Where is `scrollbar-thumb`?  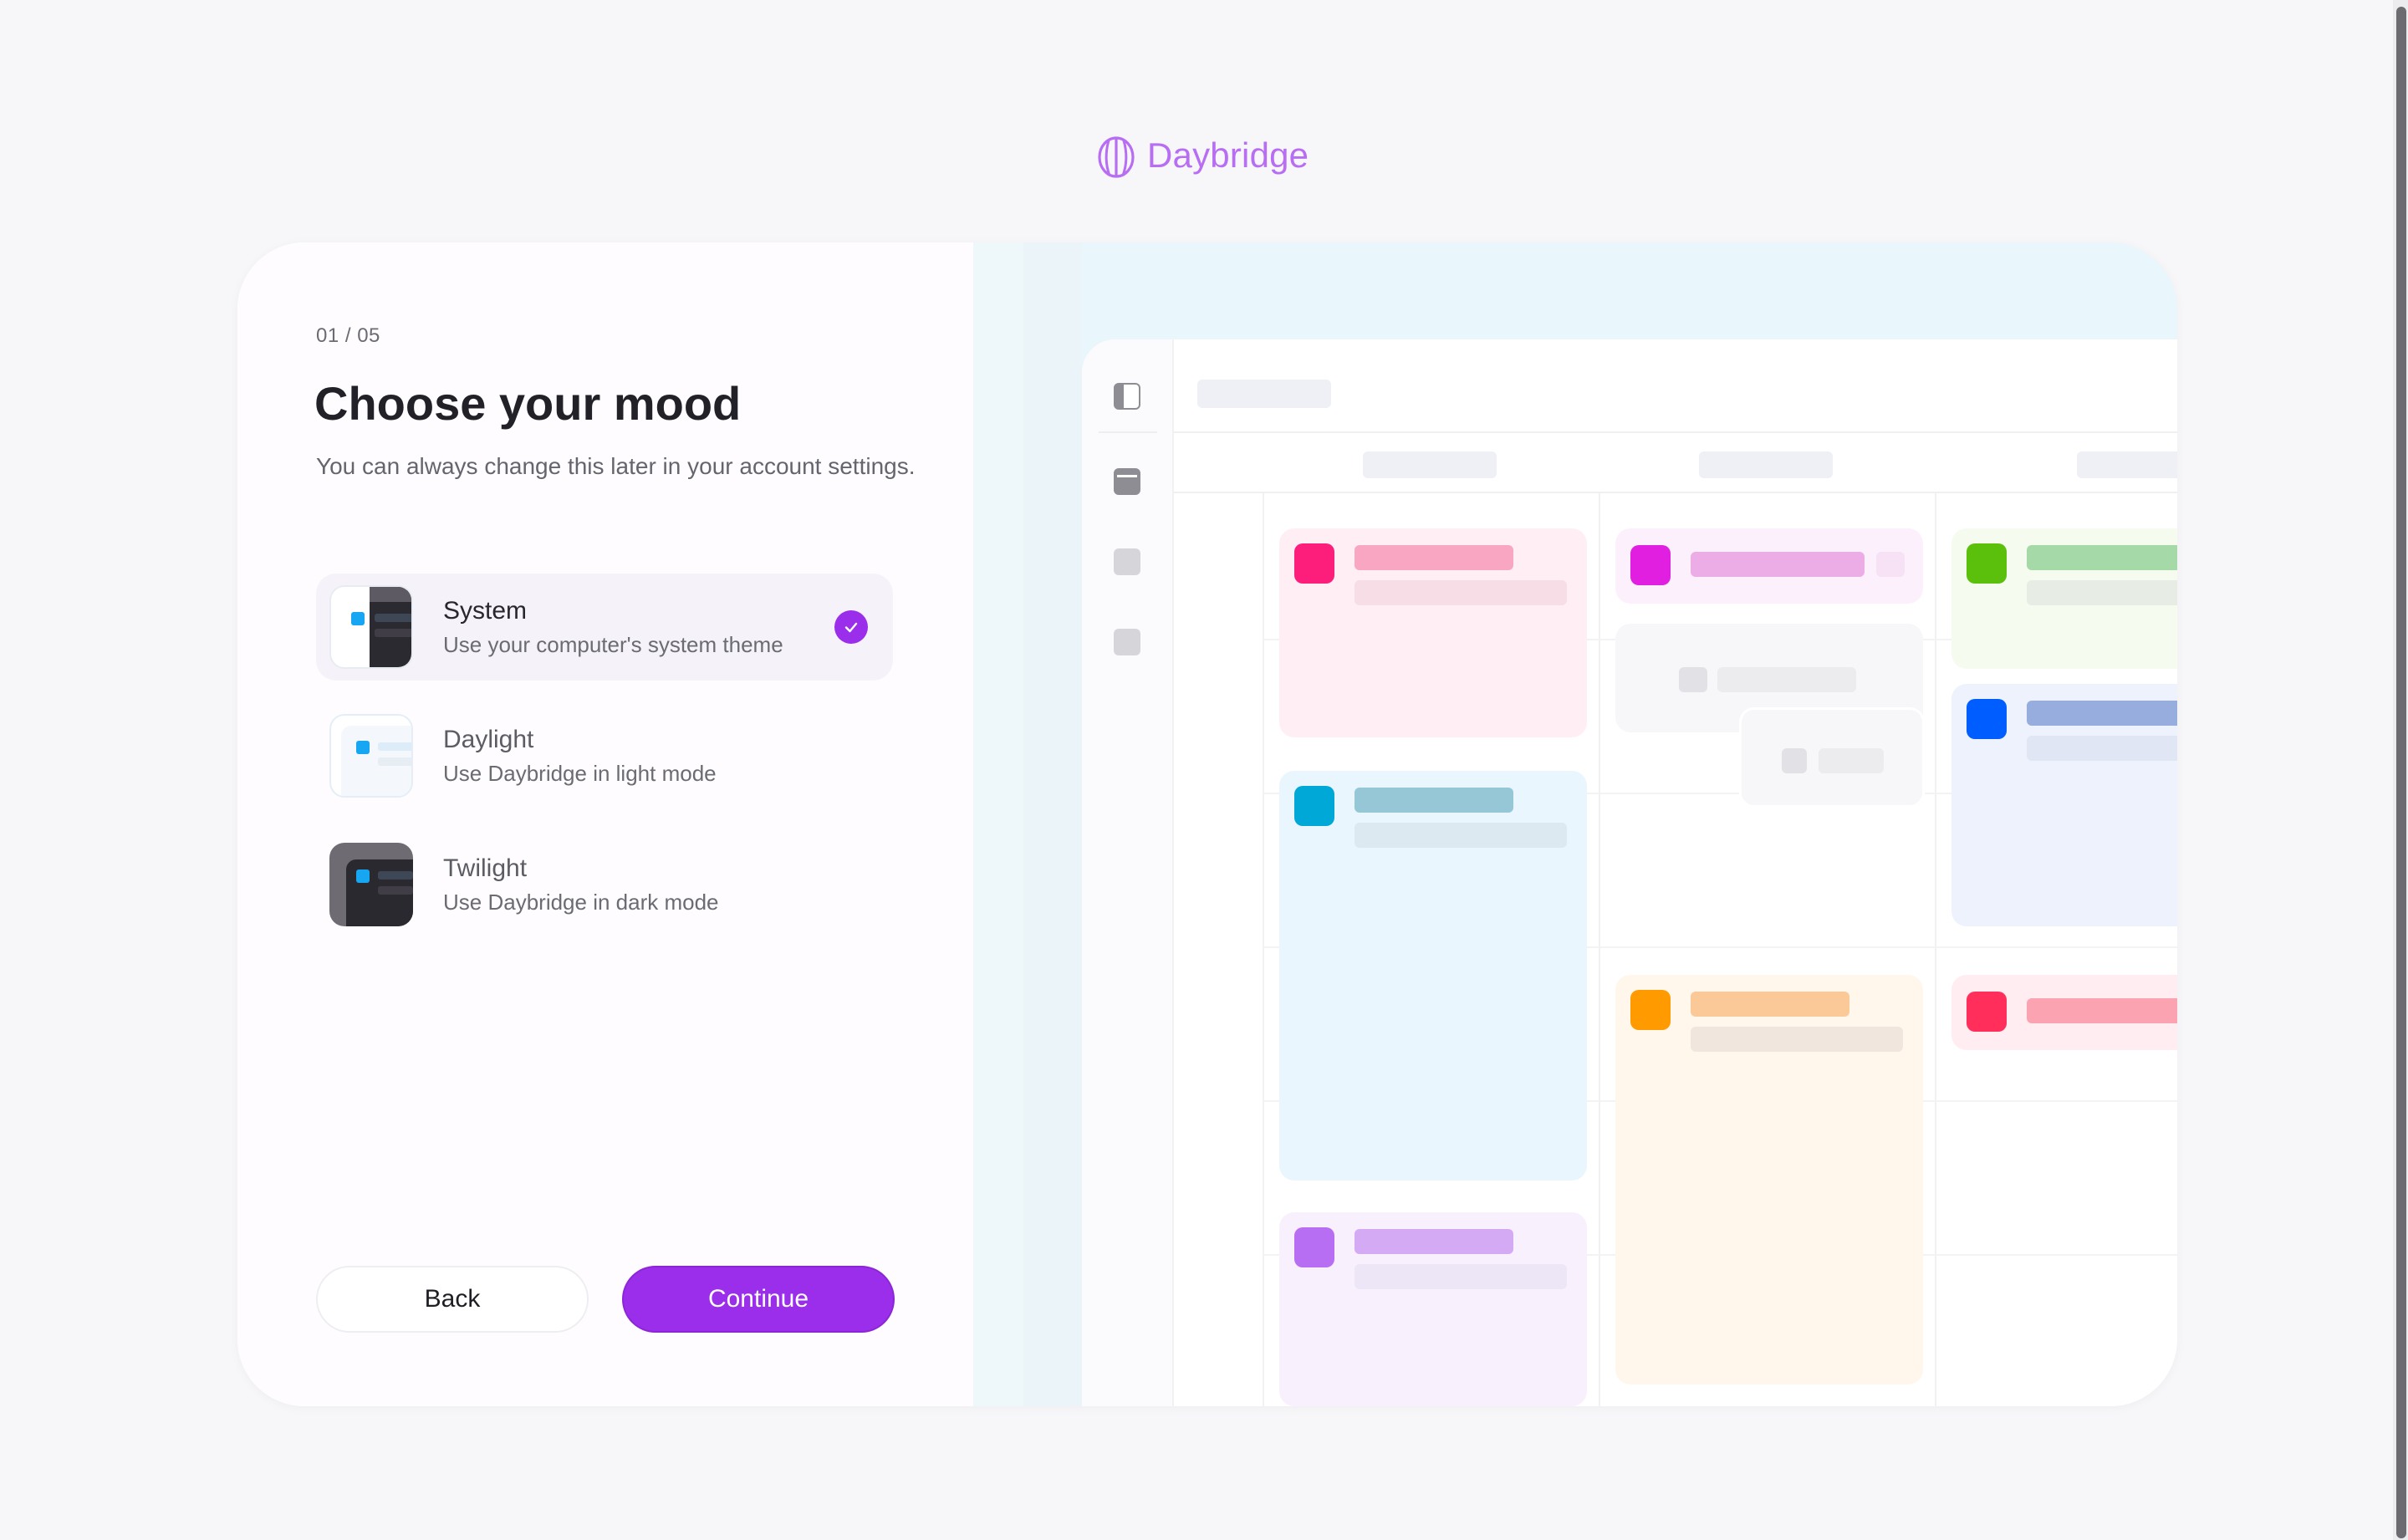 scrollbar-thumb is located at coordinates (2401, 772).